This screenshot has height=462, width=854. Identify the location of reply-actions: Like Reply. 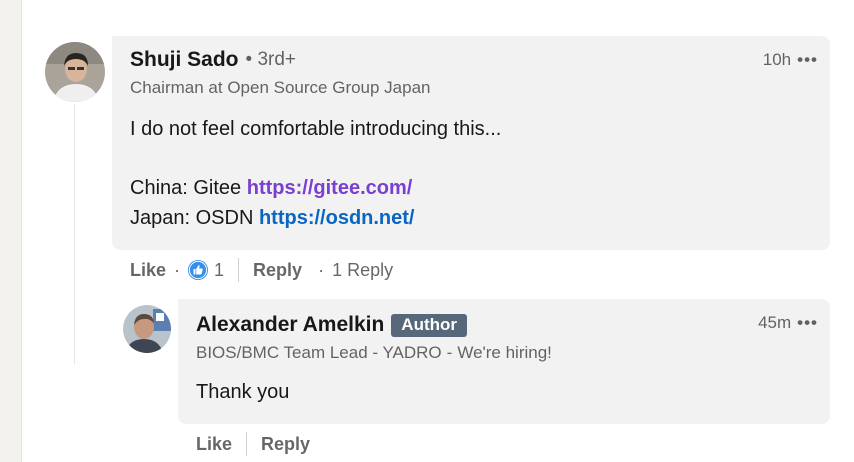
(253, 444).